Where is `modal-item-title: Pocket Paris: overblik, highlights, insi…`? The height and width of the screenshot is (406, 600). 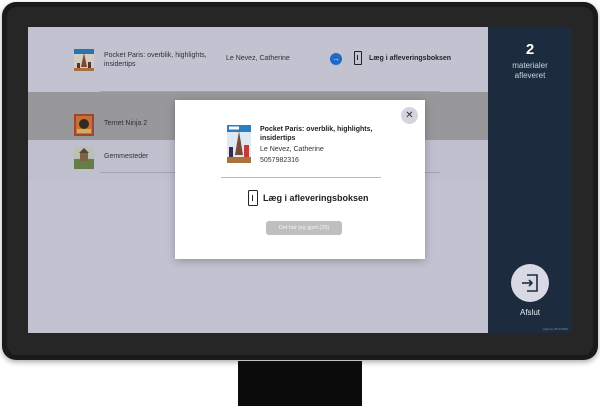
modal-item-title: Pocket Paris: overblik, highlights, insi… is located at coordinates (316, 134).